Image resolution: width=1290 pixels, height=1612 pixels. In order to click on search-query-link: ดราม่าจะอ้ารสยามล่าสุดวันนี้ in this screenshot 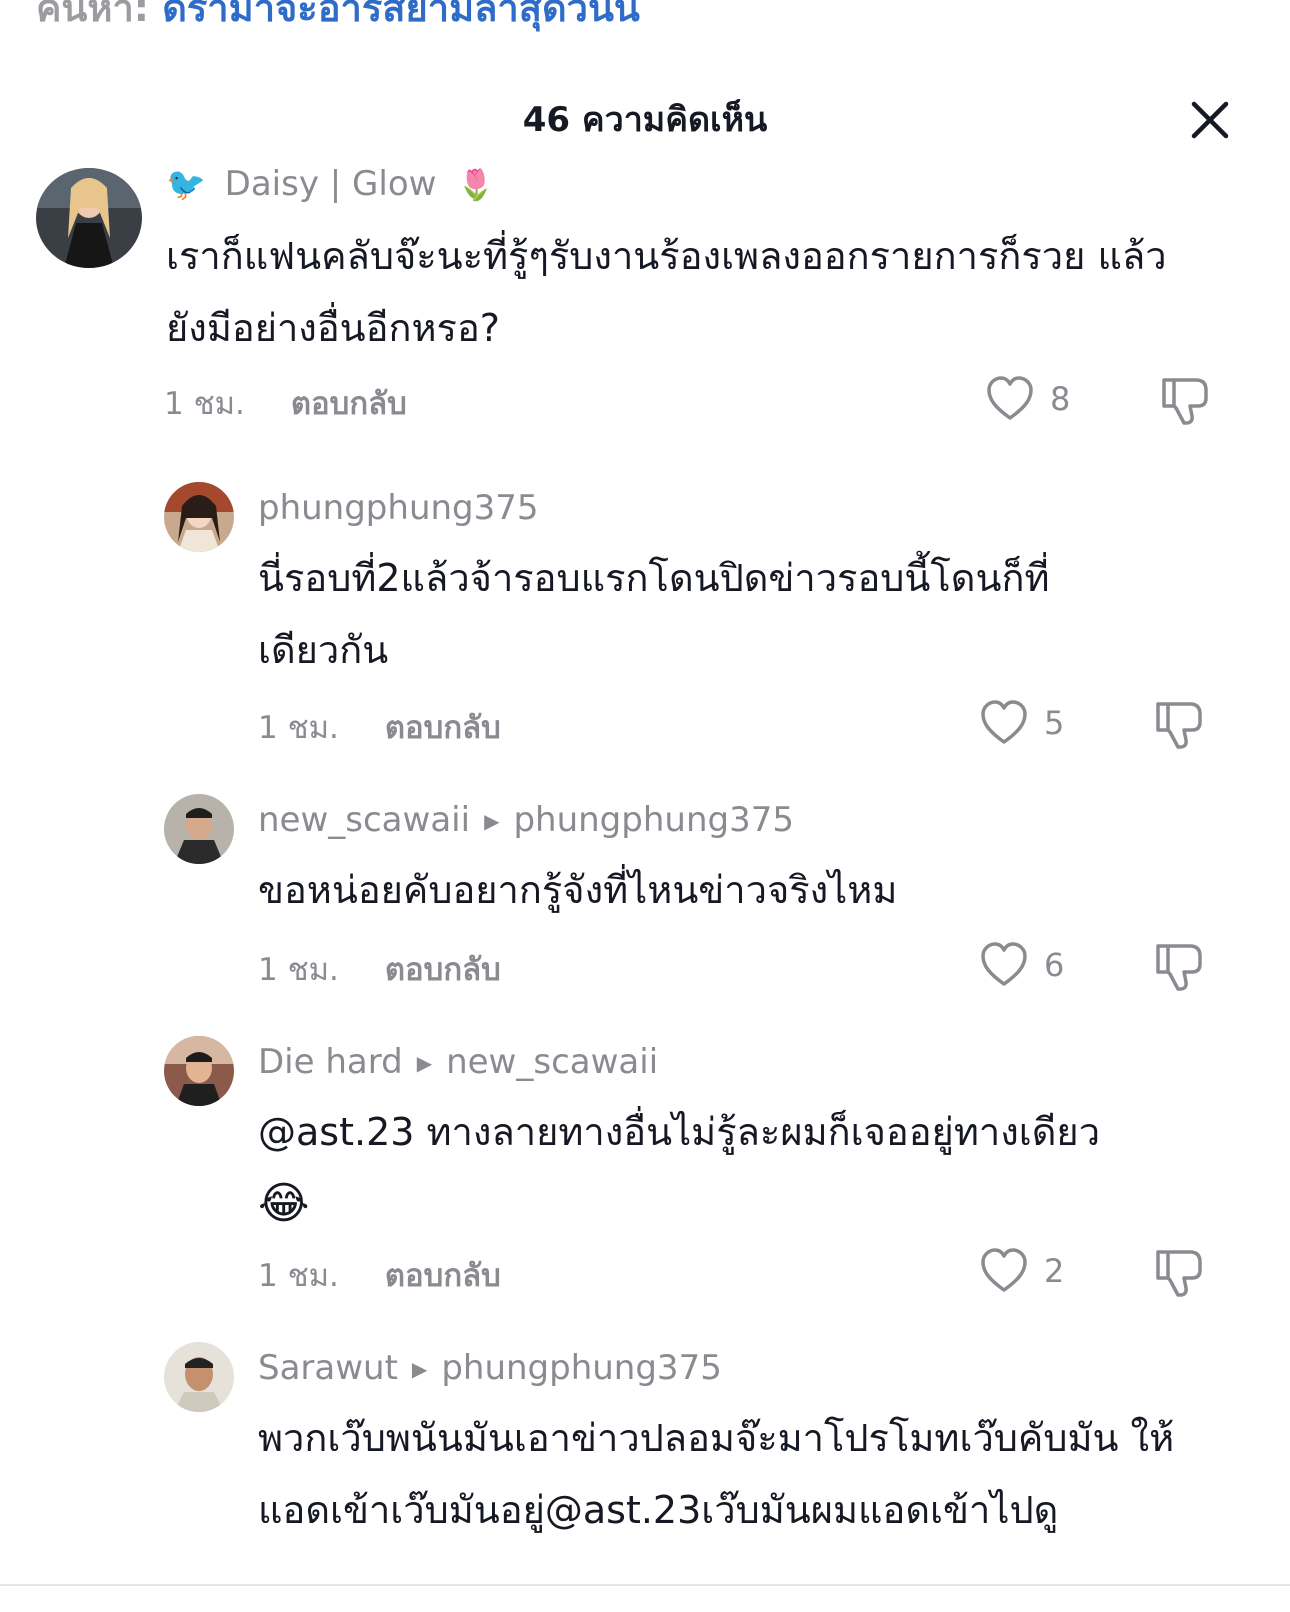, I will do `click(401, 15)`.